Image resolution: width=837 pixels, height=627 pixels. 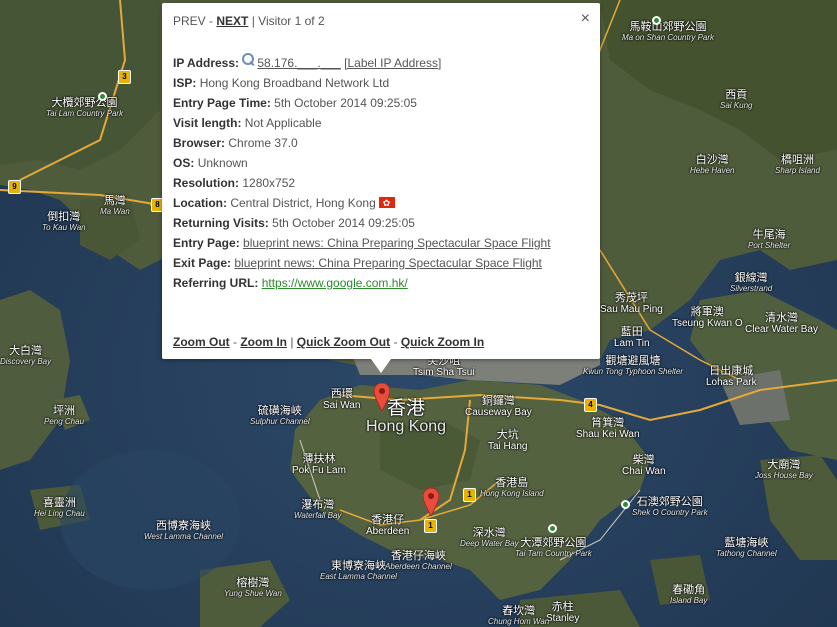 What do you see at coordinates (444, 366) in the screenshot?
I see `label-tsim-sha-tsui: 尖沙咀 Tsim Sha Tsui` at bounding box center [444, 366].